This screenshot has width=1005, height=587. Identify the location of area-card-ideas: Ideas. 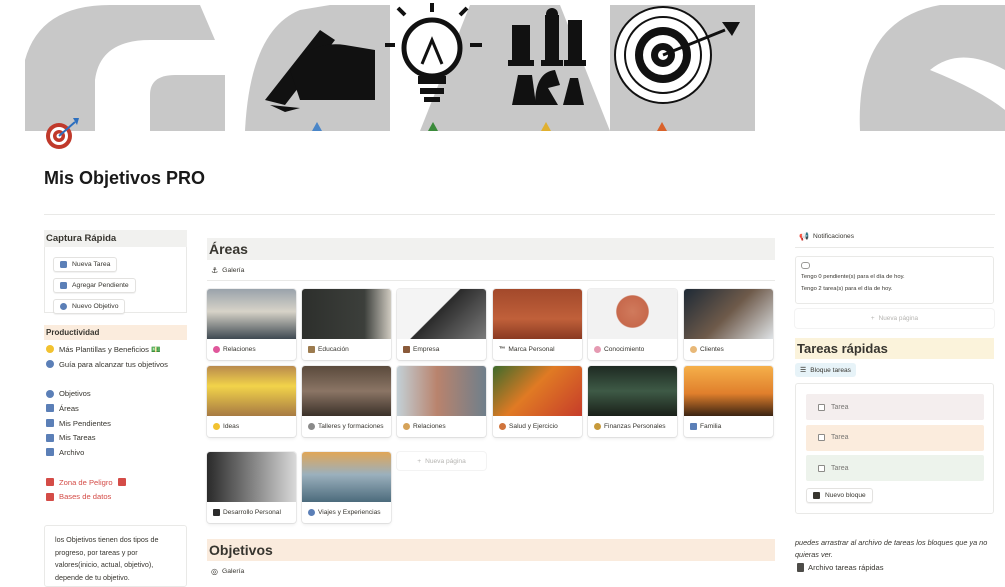
(251, 401).